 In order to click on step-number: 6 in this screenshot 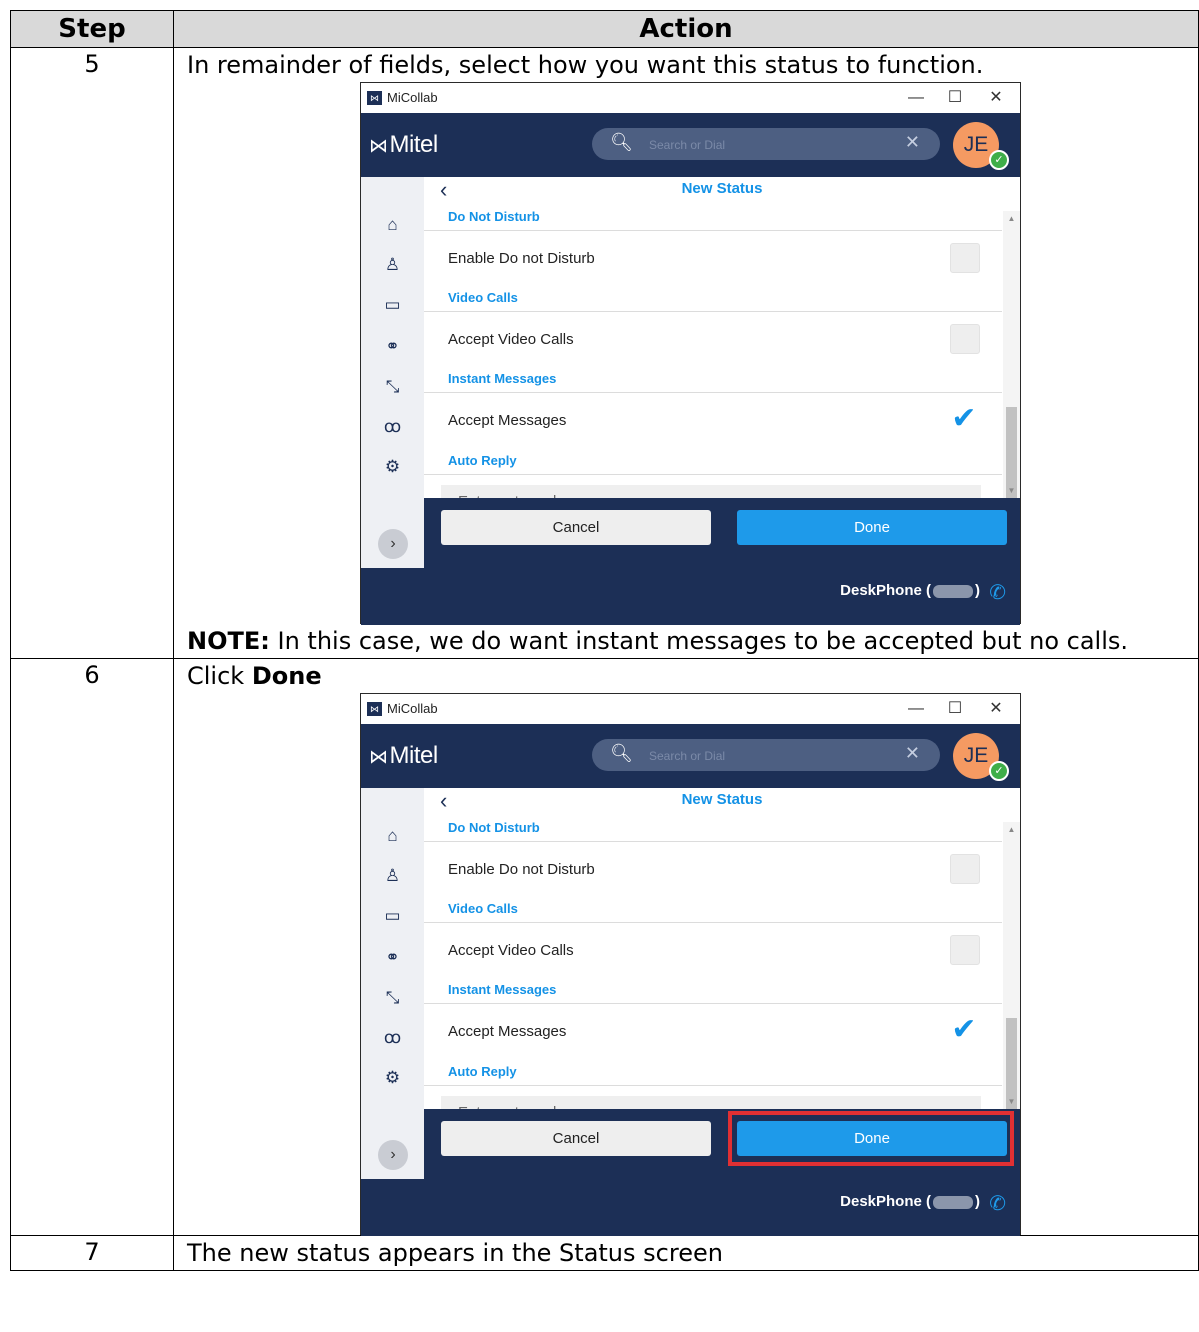, I will do `click(92, 947)`.